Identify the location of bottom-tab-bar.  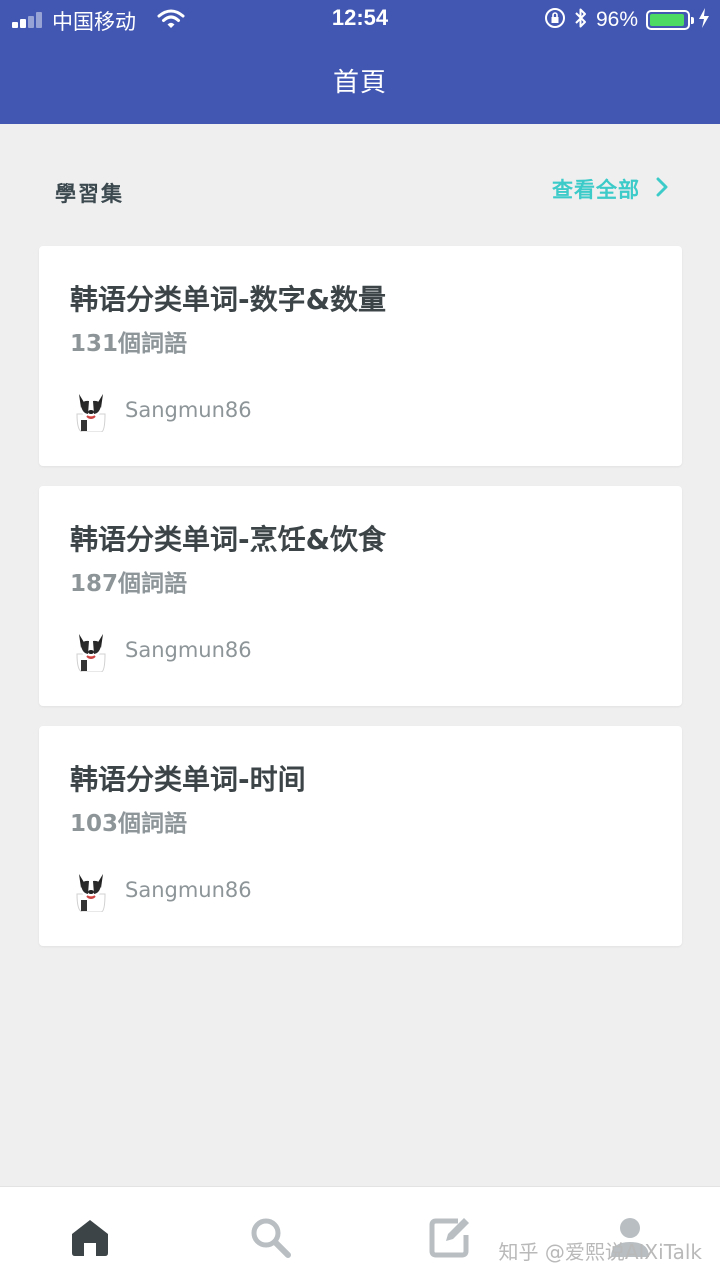
(360, 1233).